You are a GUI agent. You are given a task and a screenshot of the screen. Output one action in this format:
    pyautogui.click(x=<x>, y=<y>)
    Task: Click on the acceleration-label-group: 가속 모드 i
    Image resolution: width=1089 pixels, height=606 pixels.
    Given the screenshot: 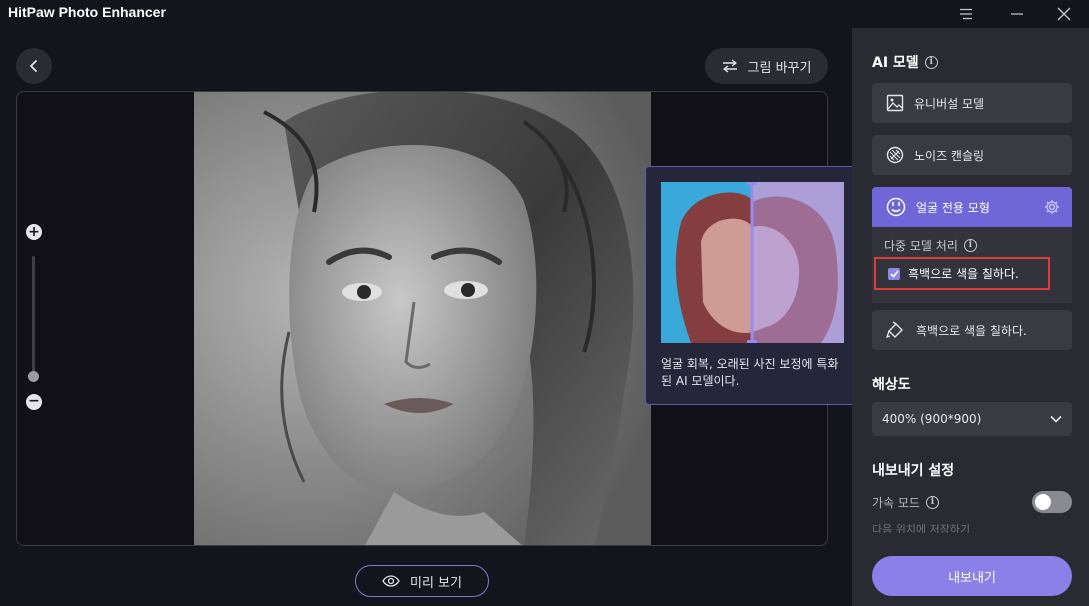 What is the action you would take?
    pyautogui.click(x=905, y=502)
    